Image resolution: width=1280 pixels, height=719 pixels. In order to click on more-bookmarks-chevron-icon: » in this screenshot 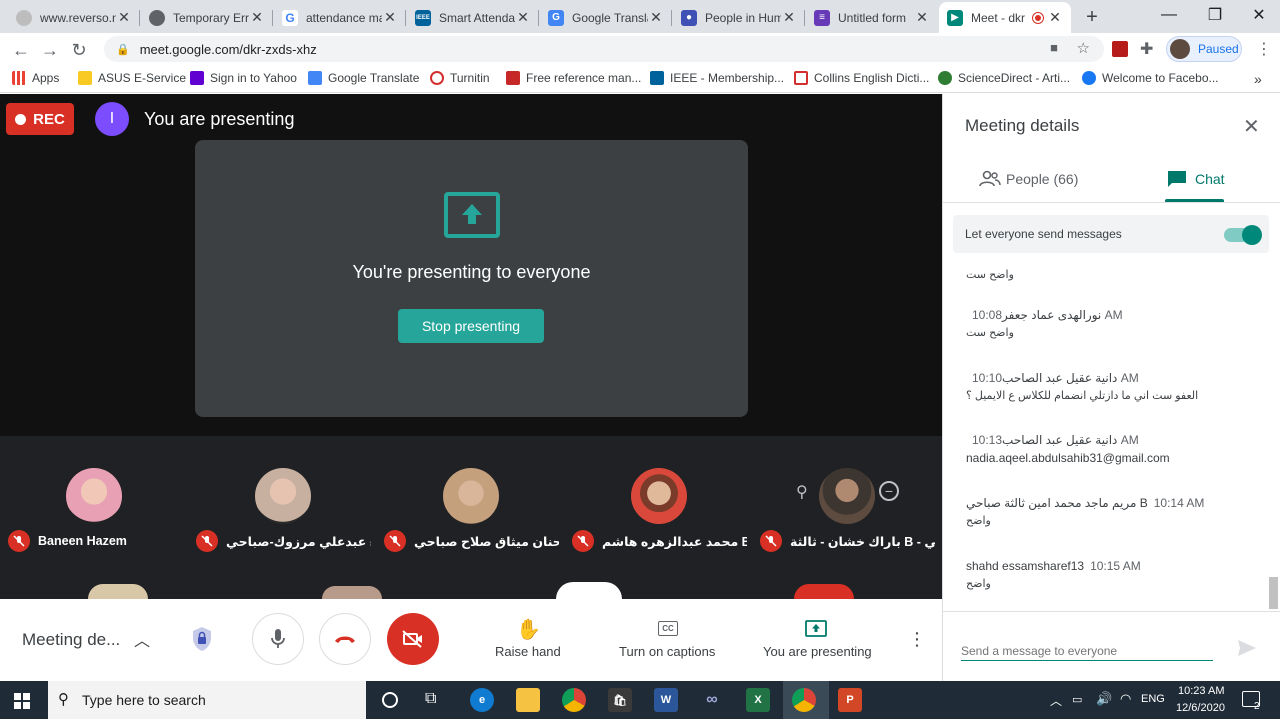, I will do `click(1258, 79)`.